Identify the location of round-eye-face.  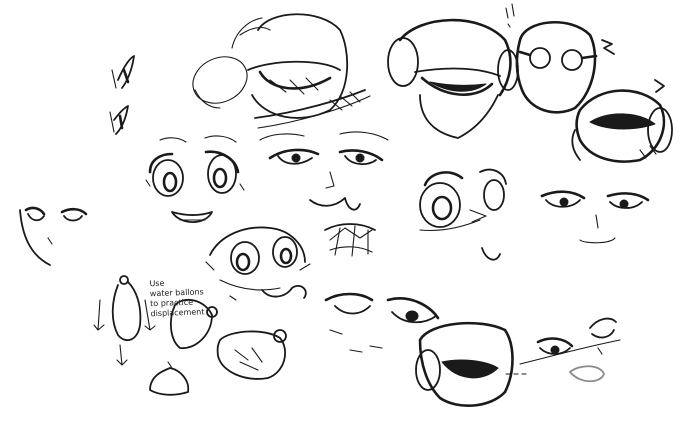
(463, 214).